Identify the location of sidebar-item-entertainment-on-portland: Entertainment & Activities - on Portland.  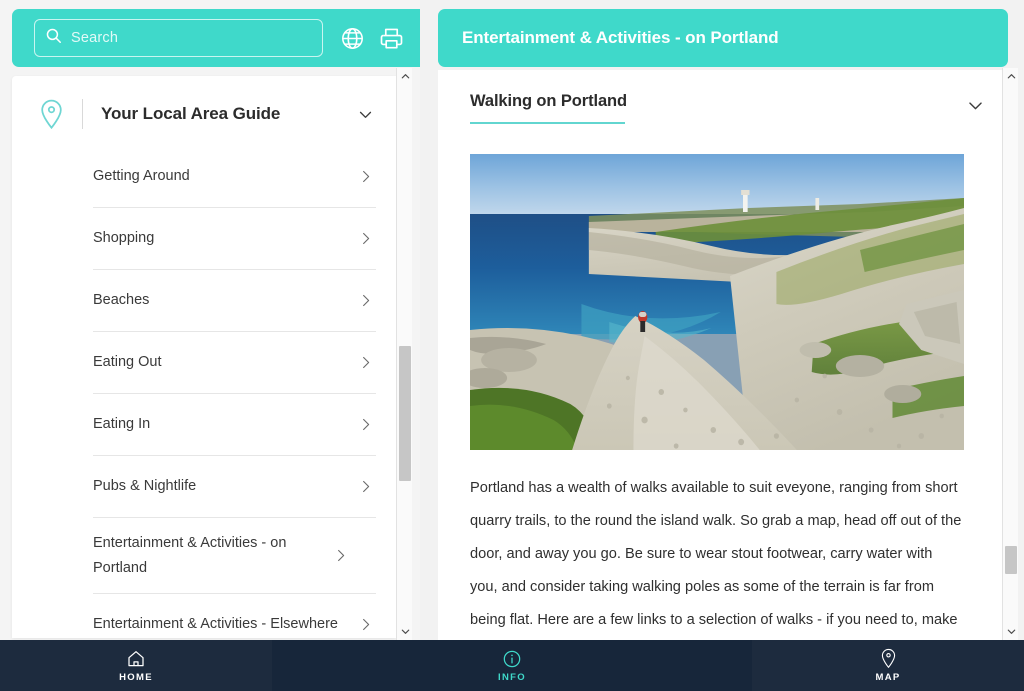
(234, 555).